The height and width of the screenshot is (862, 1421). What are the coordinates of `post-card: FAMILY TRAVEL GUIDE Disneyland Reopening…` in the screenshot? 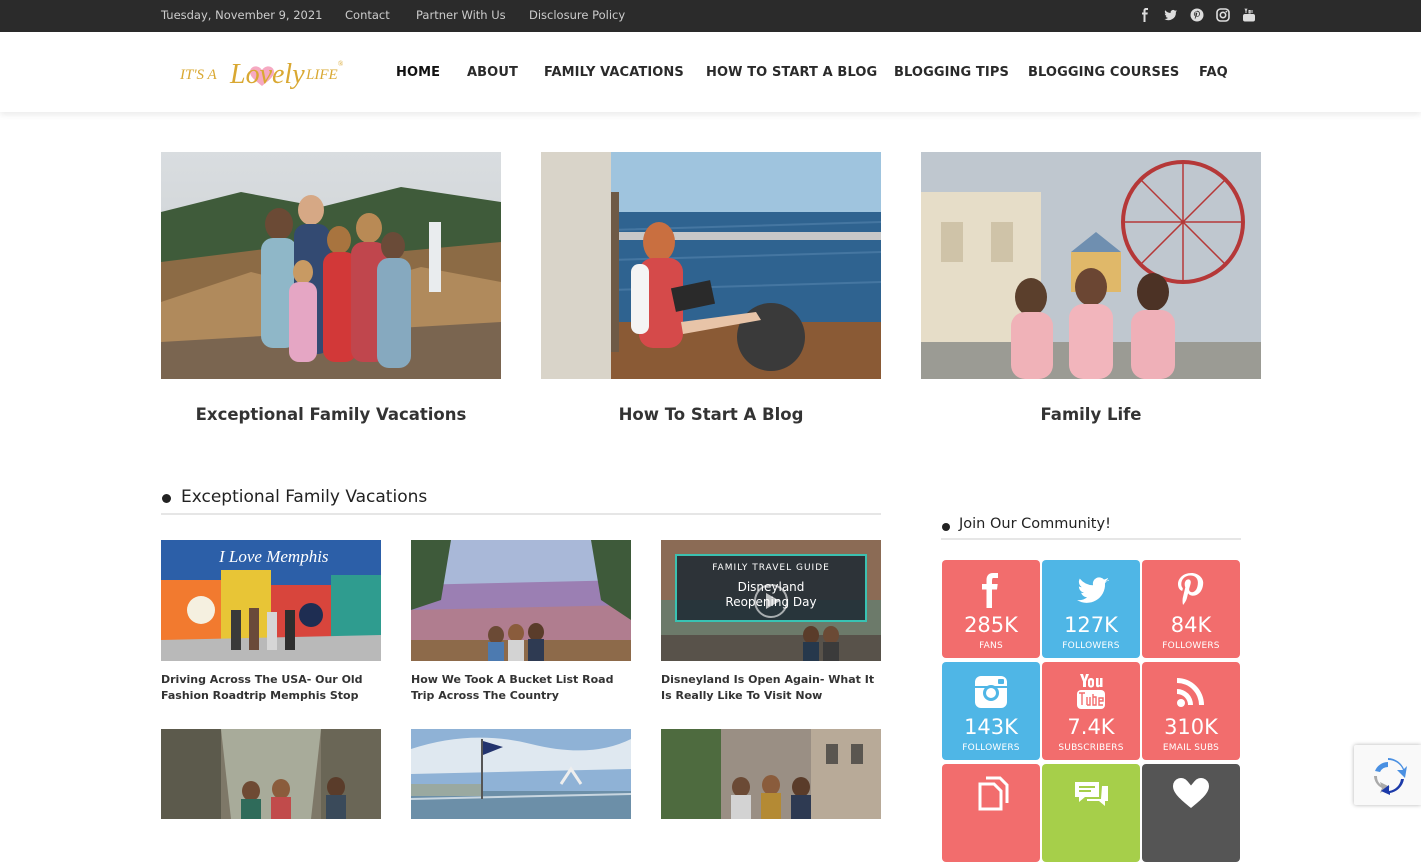 It's located at (771, 622).